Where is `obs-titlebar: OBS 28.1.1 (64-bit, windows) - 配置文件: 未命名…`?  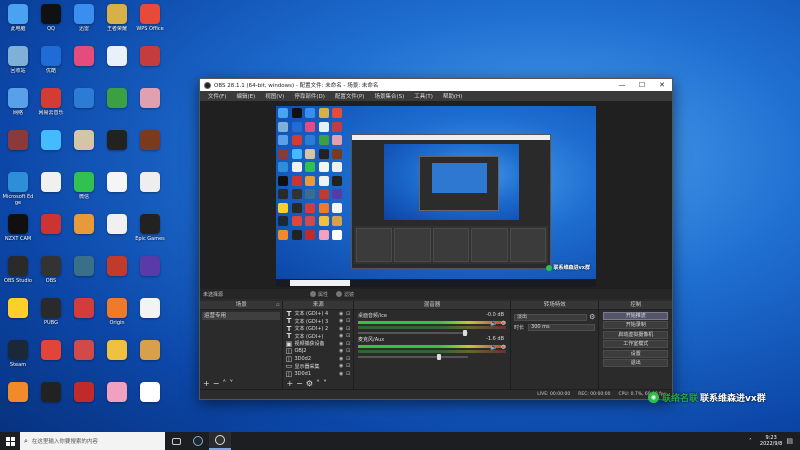 obs-titlebar: OBS 28.1.1 (64-bit, windows) - 配置文件: 未命名… is located at coordinates (436, 85).